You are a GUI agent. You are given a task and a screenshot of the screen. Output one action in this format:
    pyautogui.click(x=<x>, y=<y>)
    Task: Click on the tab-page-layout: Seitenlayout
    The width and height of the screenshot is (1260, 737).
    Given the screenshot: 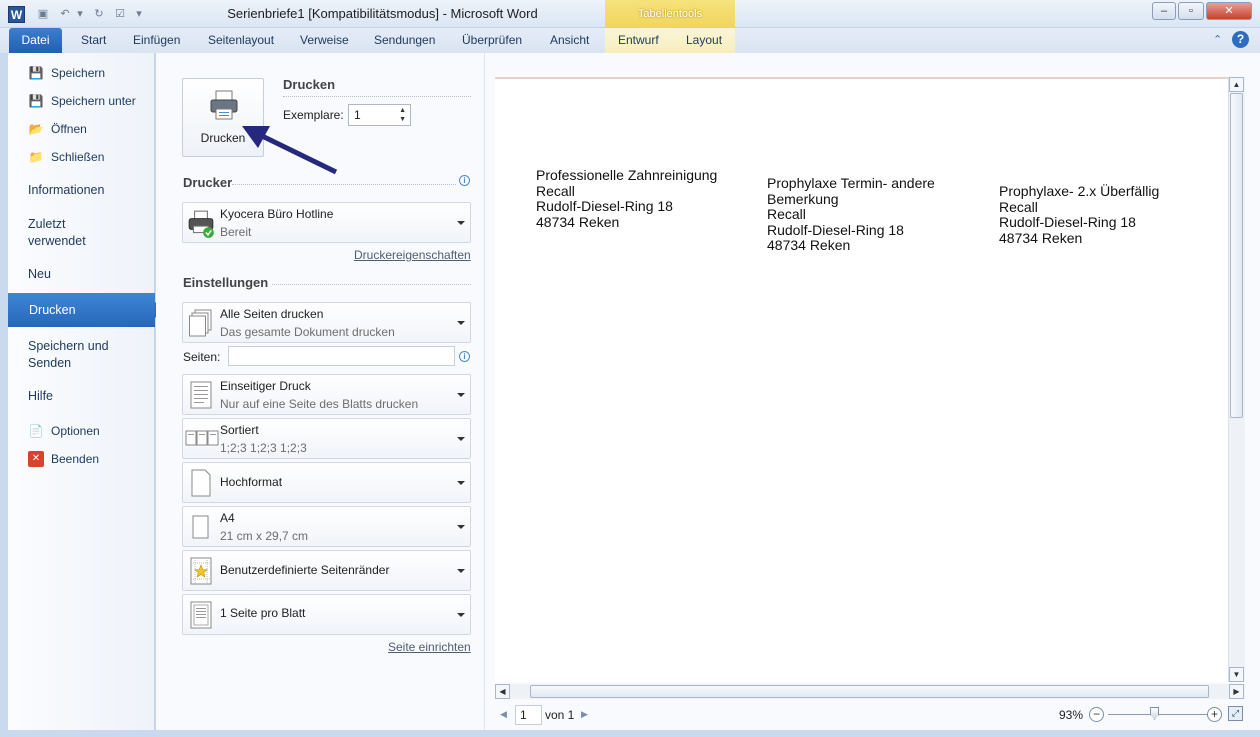 What is the action you would take?
    pyautogui.click(x=241, y=40)
    